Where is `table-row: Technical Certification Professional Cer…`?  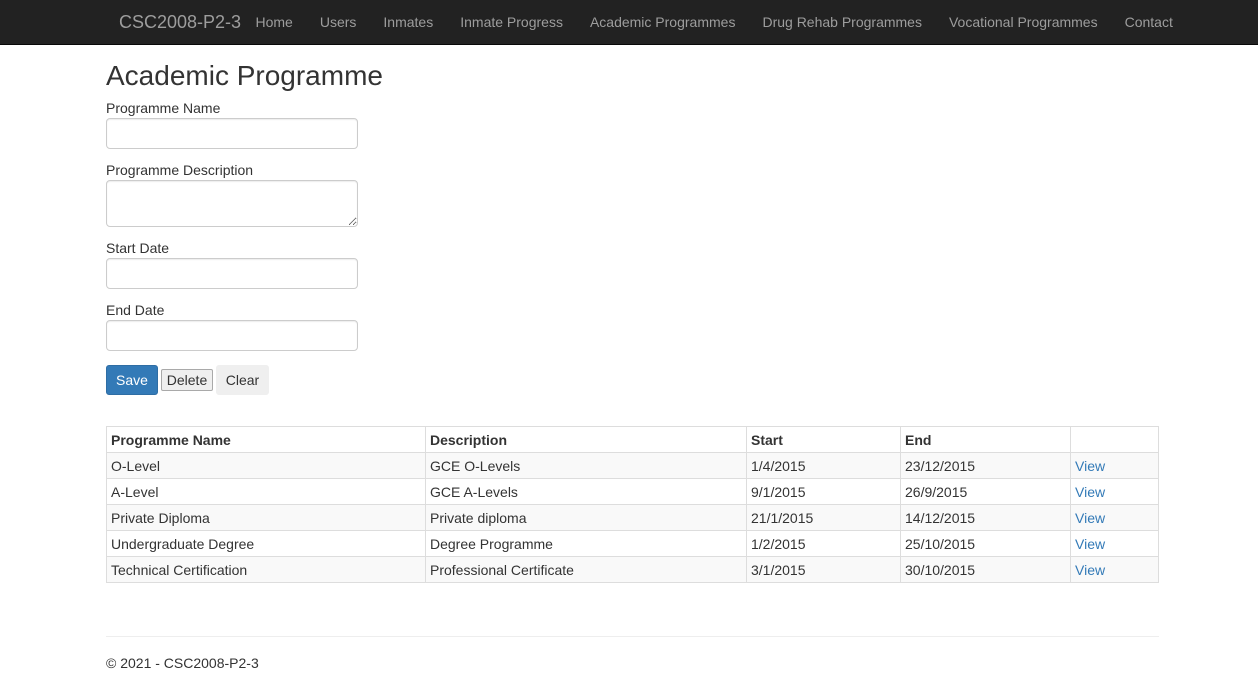
table-row: Technical Certification Professional Cer… is located at coordinates (632, 569).